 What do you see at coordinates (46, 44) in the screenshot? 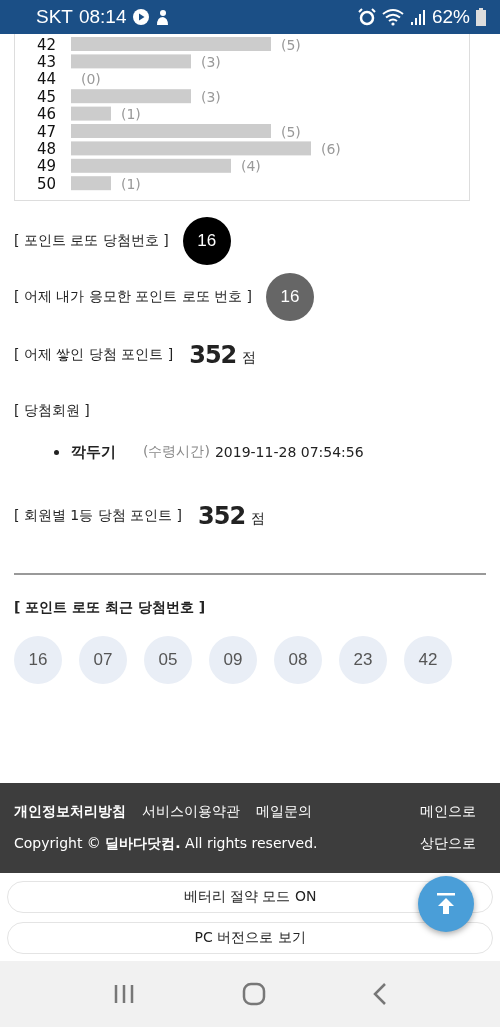
I see `axis-label: 42` at bounding box center [46, 44].